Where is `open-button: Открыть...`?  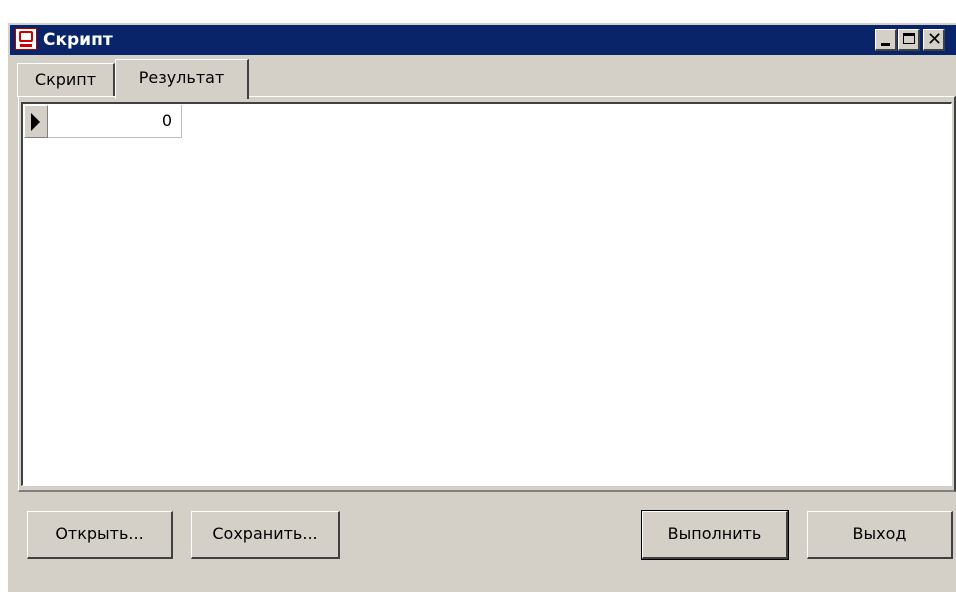 open-button: Открыть... is located at coordinates (100, 535).